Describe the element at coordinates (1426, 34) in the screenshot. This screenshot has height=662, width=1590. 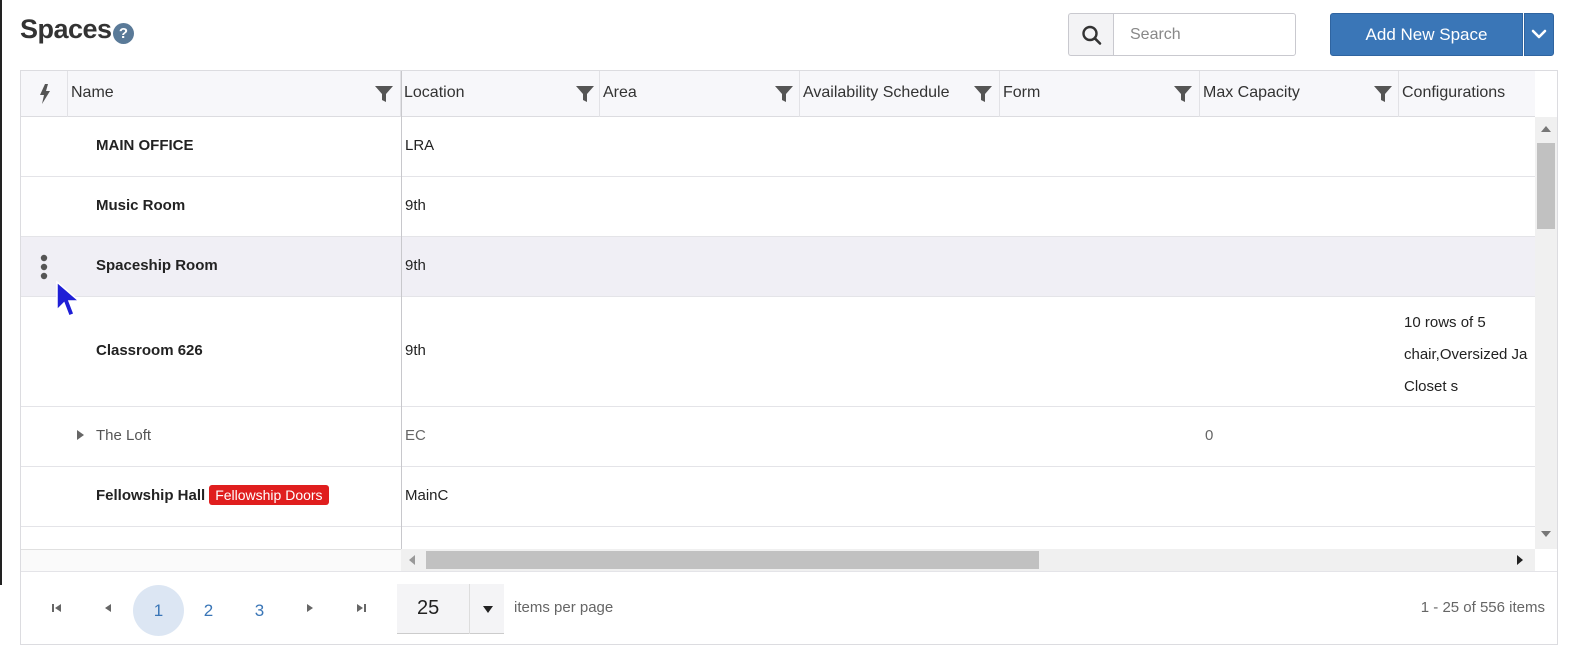
I see `add-new-space-button: Add New Space` at that location.